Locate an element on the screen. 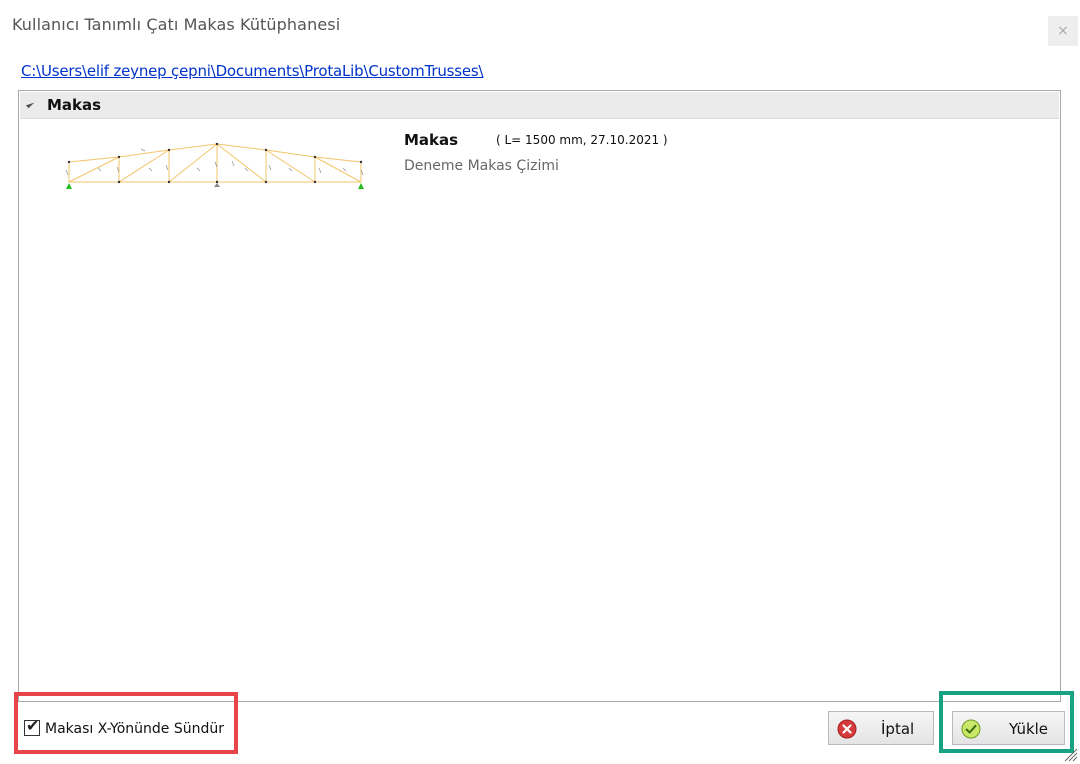 This screenshot has width=1080, height=764. load-button: Yükle is located at coordinates (1008, 728).